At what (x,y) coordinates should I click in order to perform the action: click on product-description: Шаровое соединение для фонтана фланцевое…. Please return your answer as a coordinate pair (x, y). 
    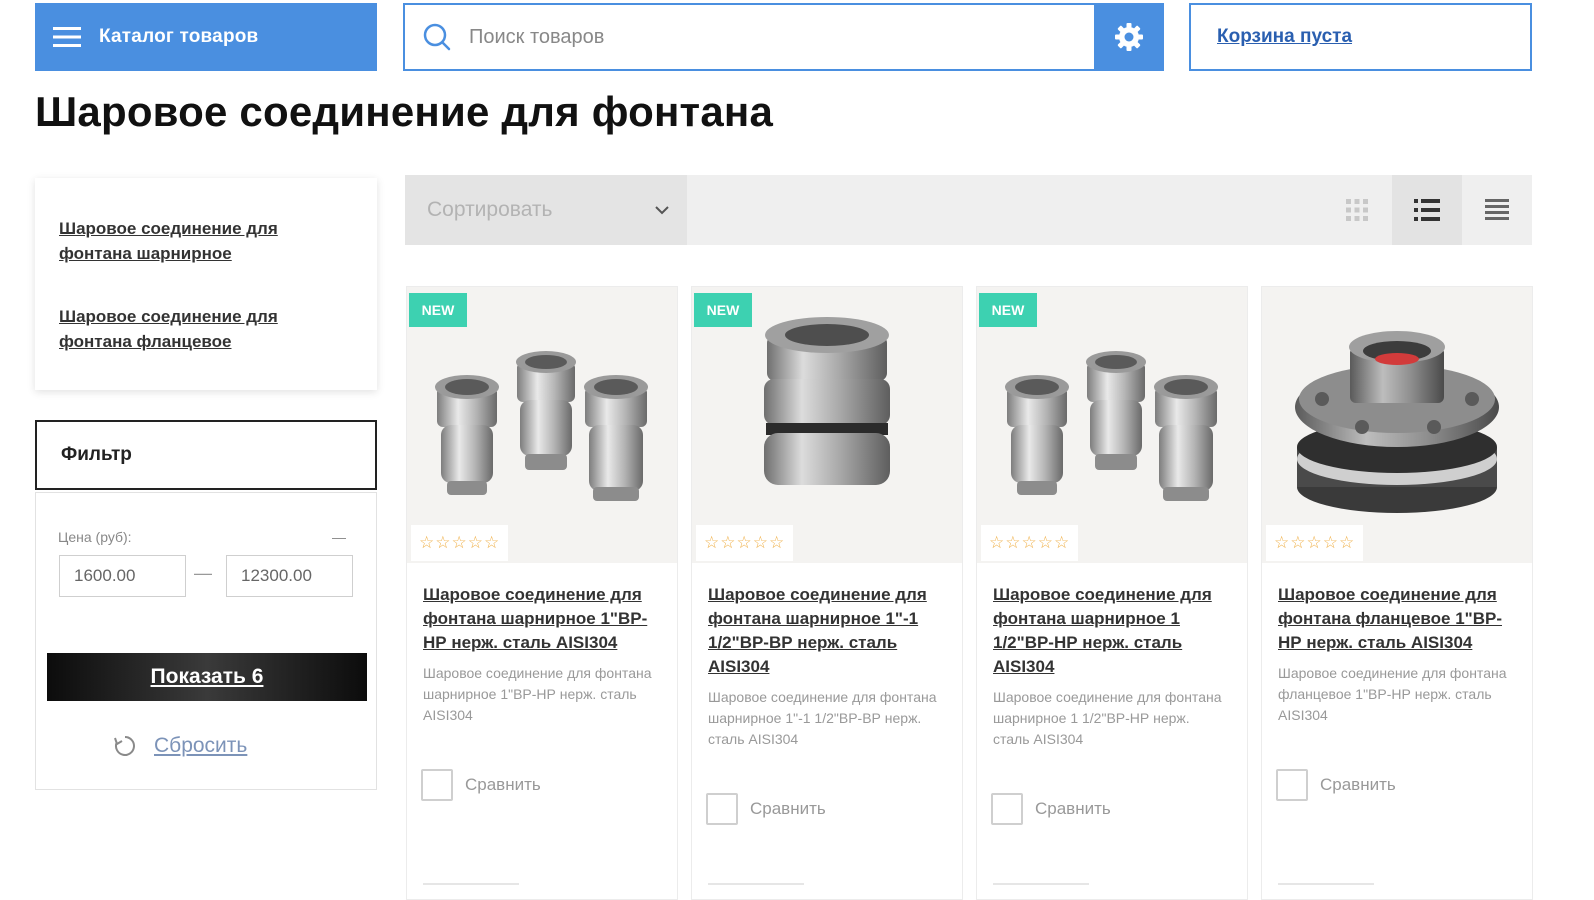
    Looking at the image, I should click on (1392, 694).